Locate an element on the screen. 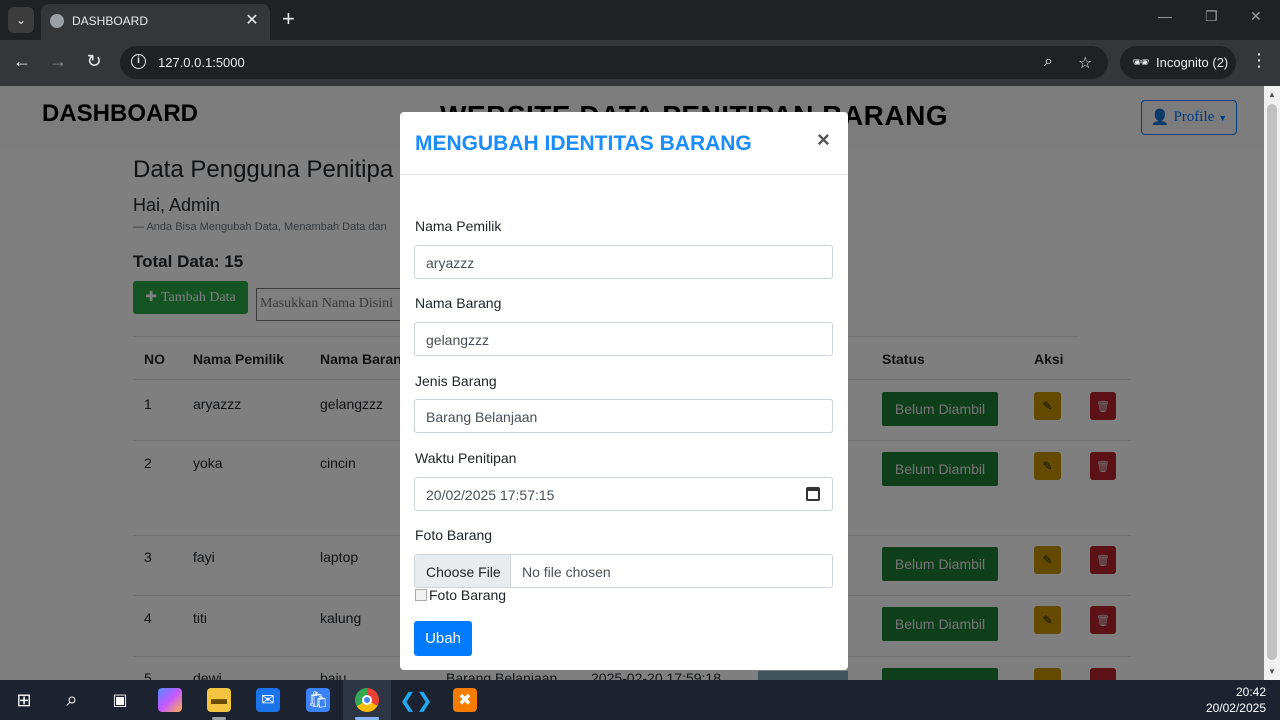  reload-icon: ↻ is located at coordinates (94, 61).